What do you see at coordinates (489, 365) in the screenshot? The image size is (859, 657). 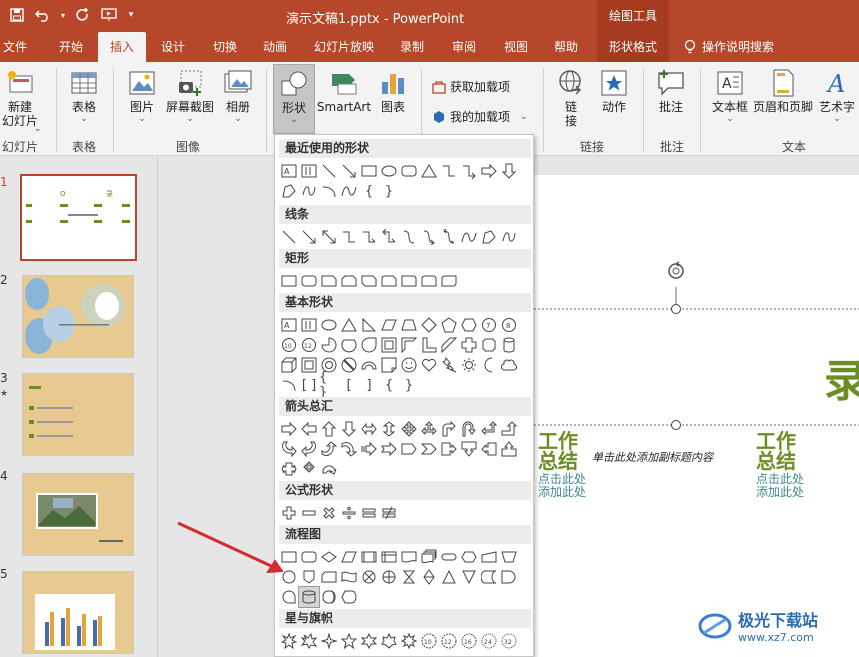 I see `moon-shape-icon` at bounding box center [489, 365].